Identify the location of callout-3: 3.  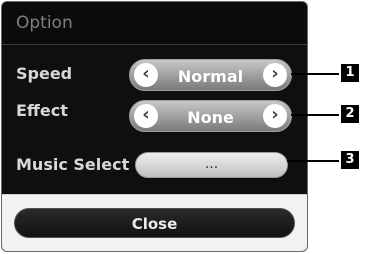
(350, 160).